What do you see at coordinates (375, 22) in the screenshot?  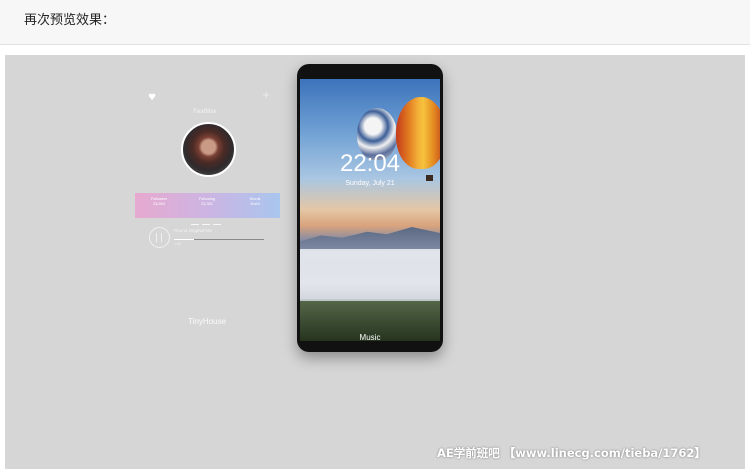 I see `top-bar: 再次预览效果：` at bounding box center [375, 22].